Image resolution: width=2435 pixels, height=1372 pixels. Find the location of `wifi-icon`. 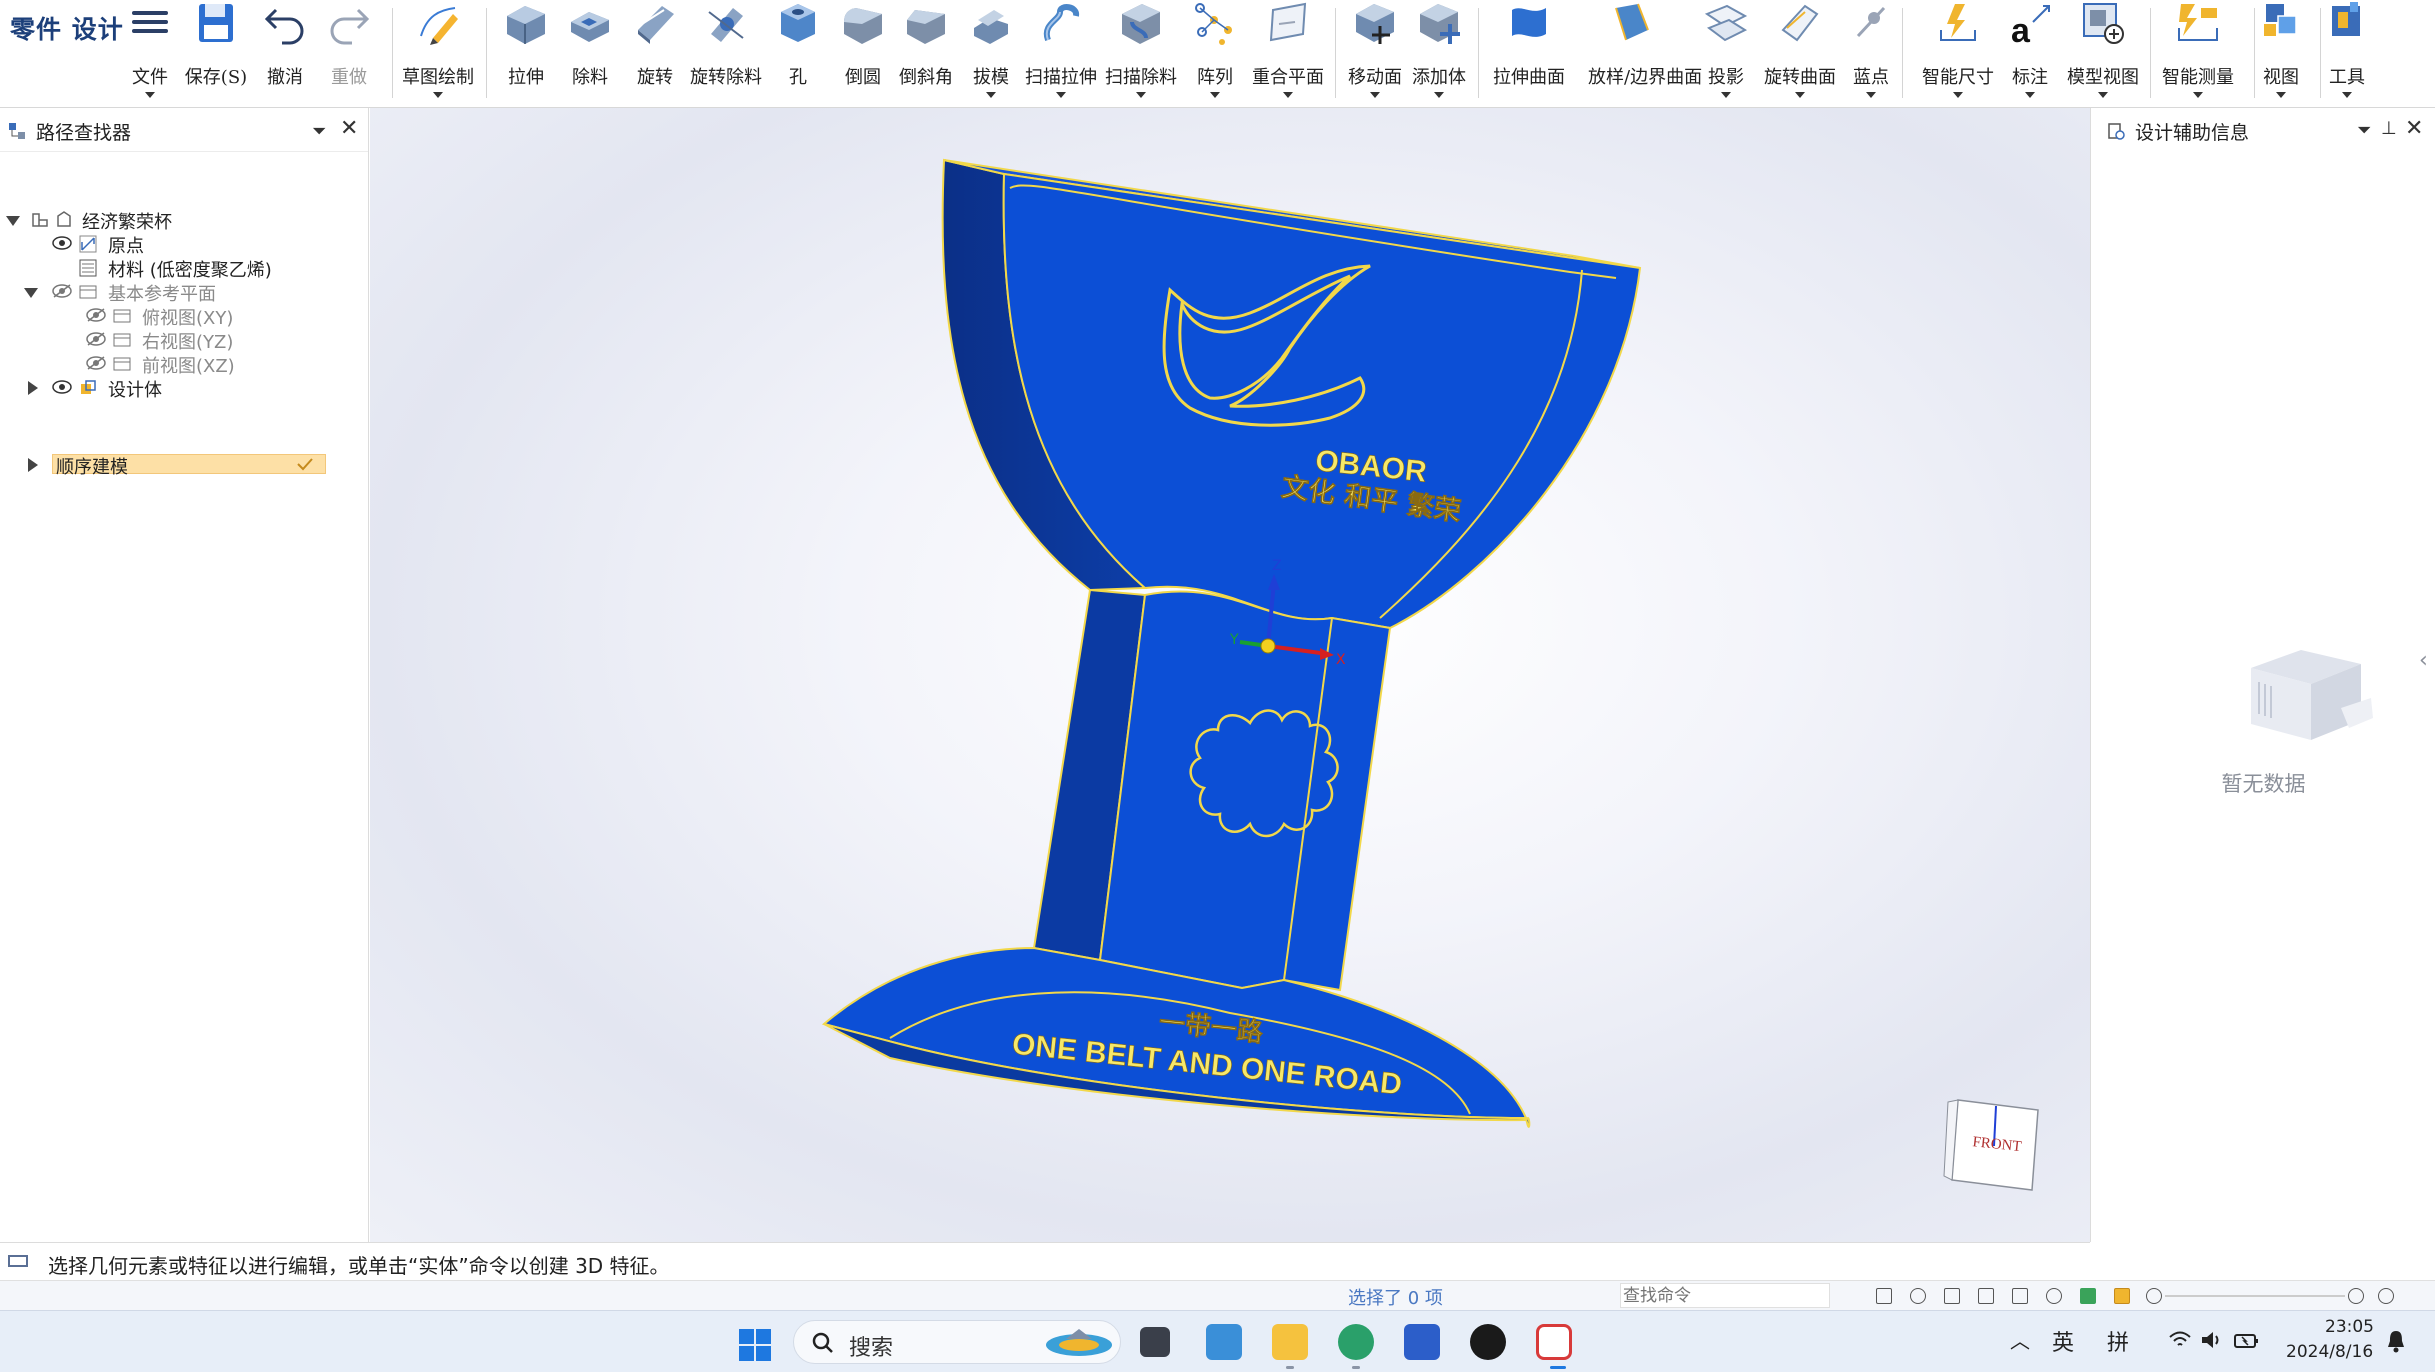

wifi-icon is located at coordinates (2180, 1340).